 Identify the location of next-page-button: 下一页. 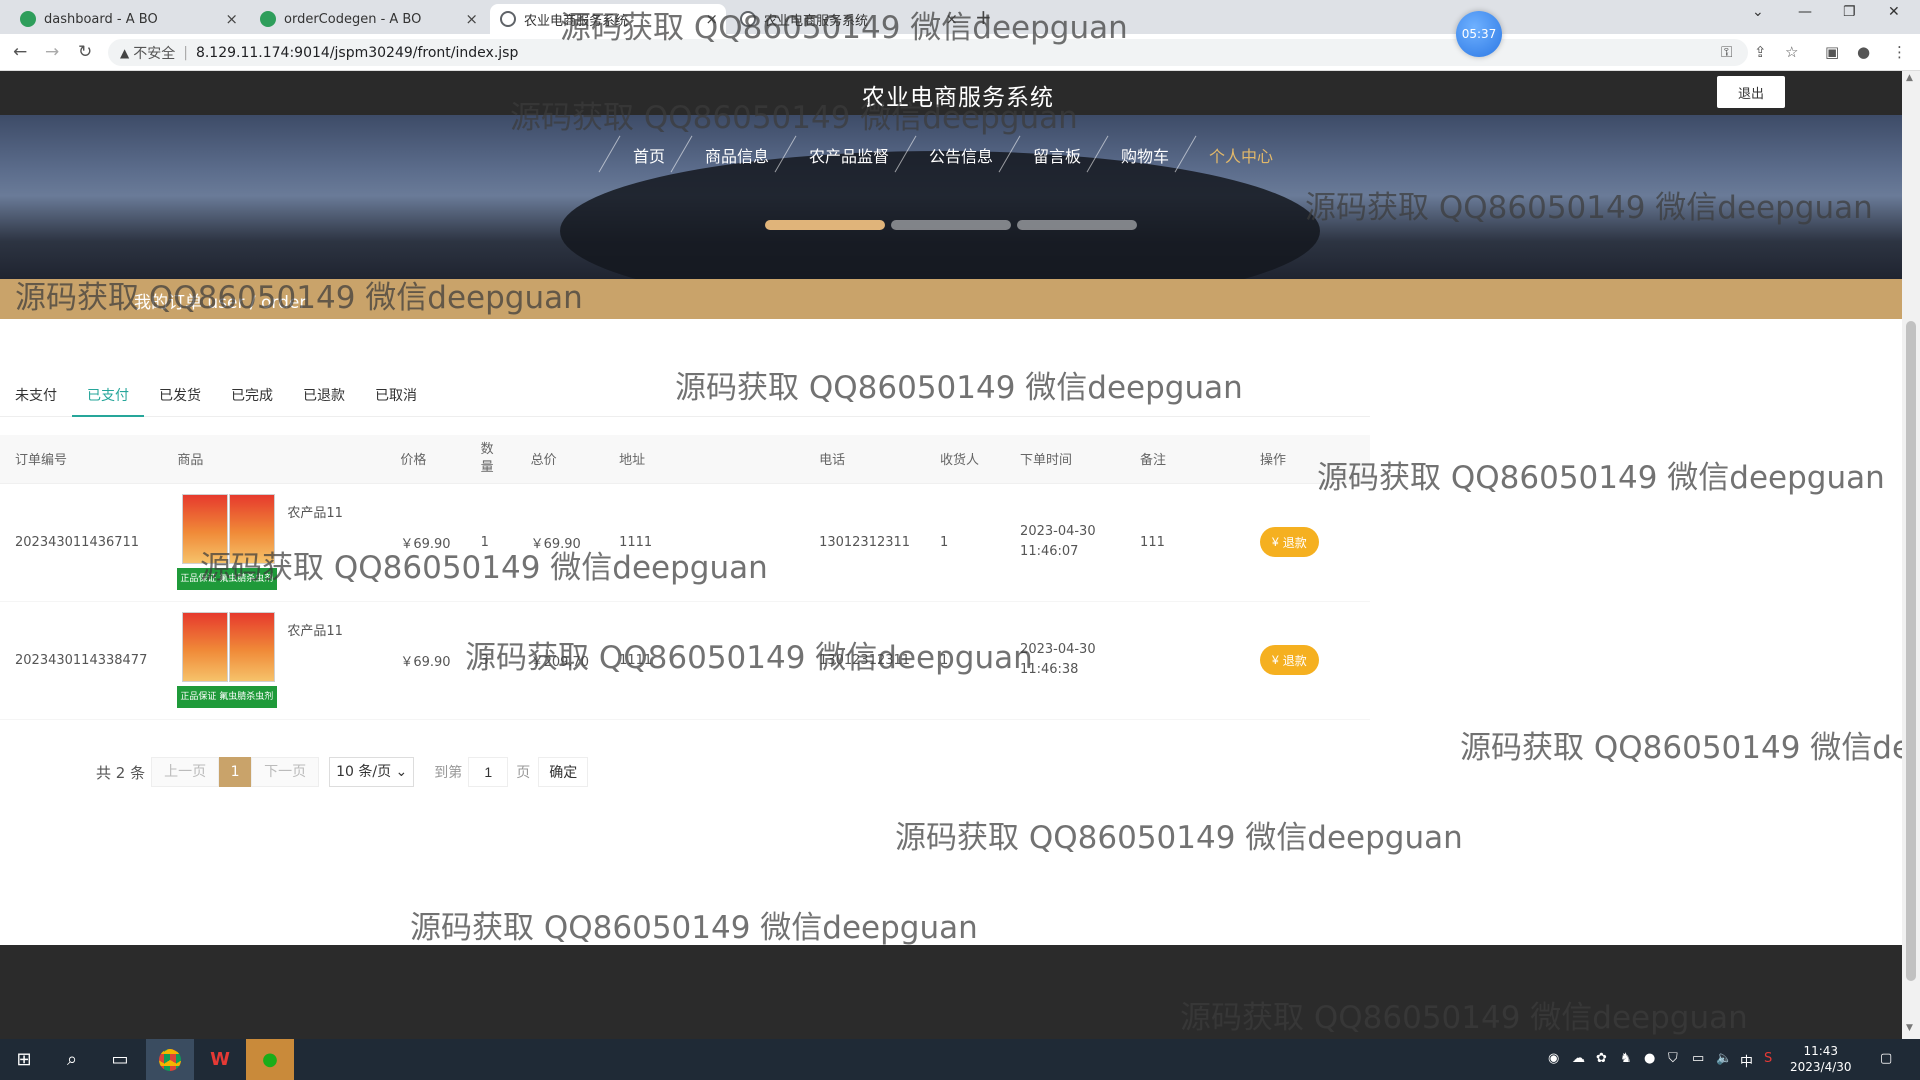
(285, 772).